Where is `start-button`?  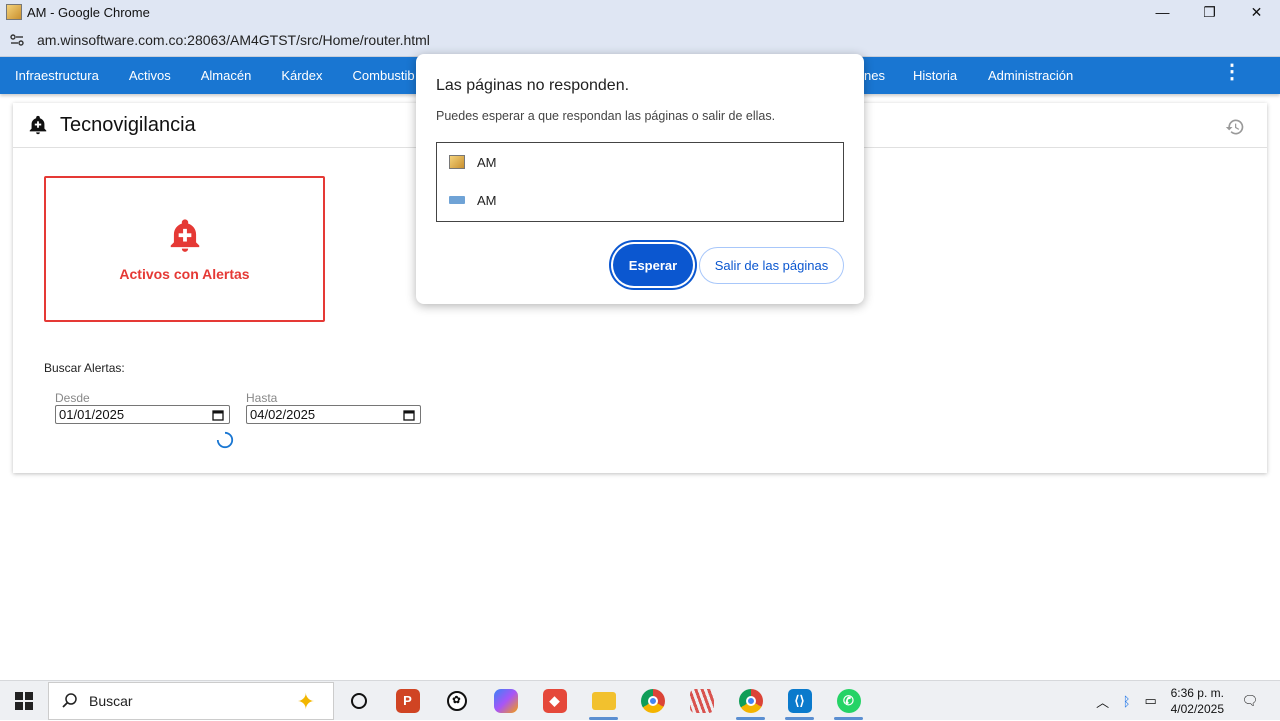 start-button is located at coordinates (24, 701).